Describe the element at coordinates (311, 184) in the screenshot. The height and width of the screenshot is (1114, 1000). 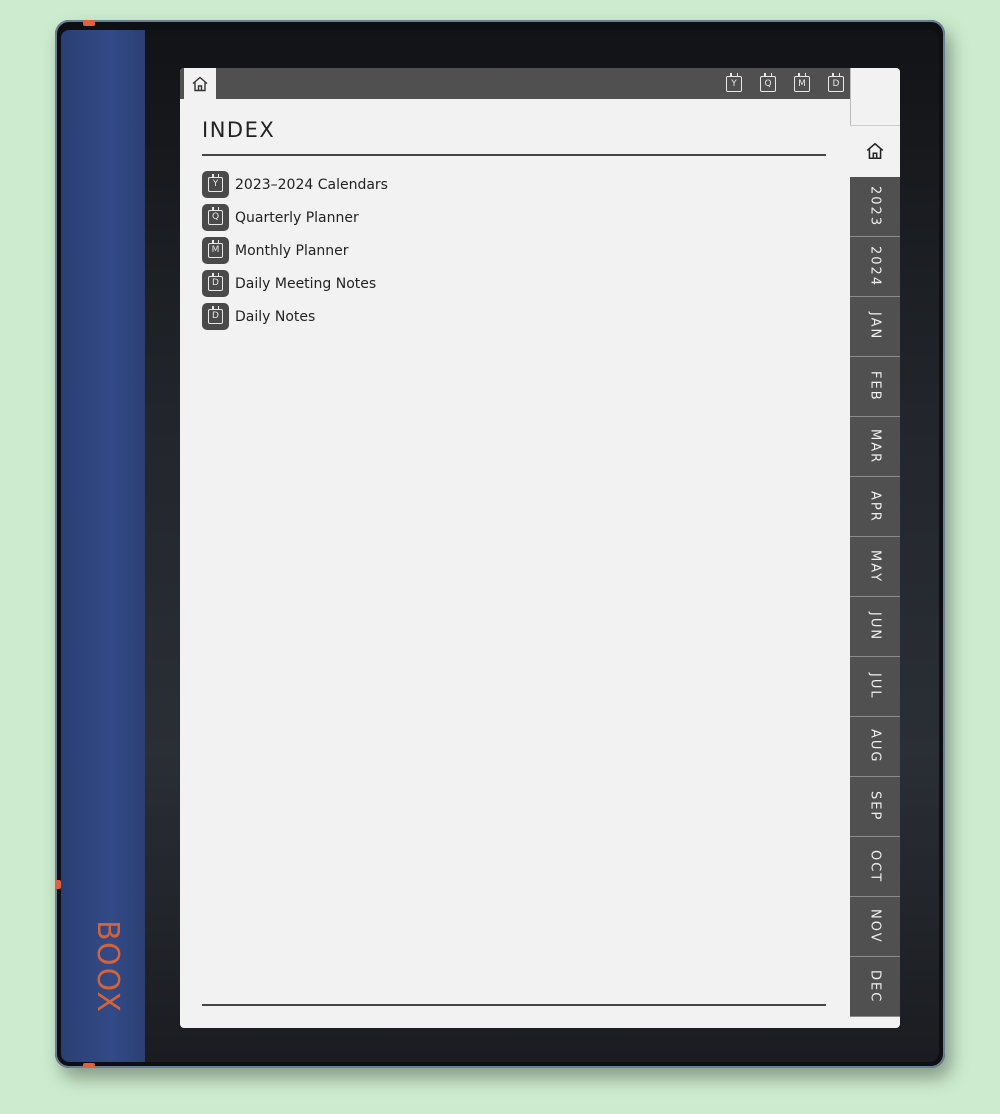
I see `index-item-label: 2023–2024 Calendars` at that location.